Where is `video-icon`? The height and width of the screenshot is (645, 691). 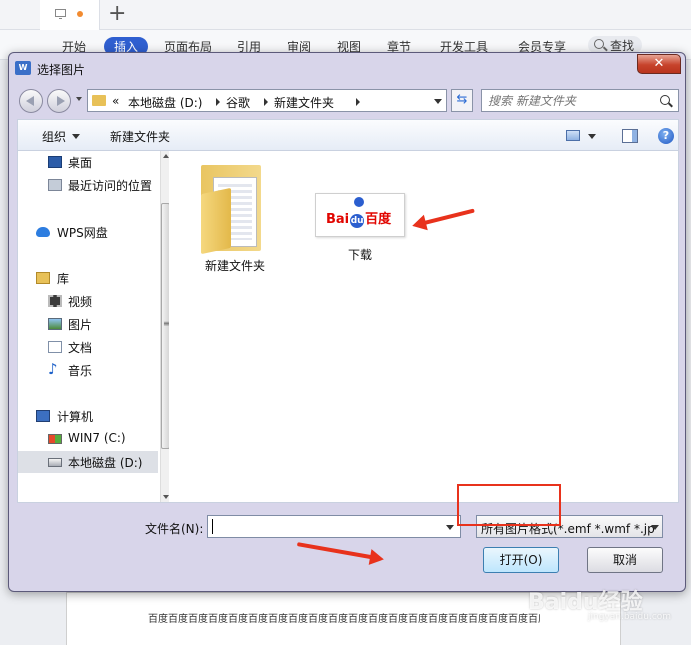
video-icon is located at coordinates (55, 301).